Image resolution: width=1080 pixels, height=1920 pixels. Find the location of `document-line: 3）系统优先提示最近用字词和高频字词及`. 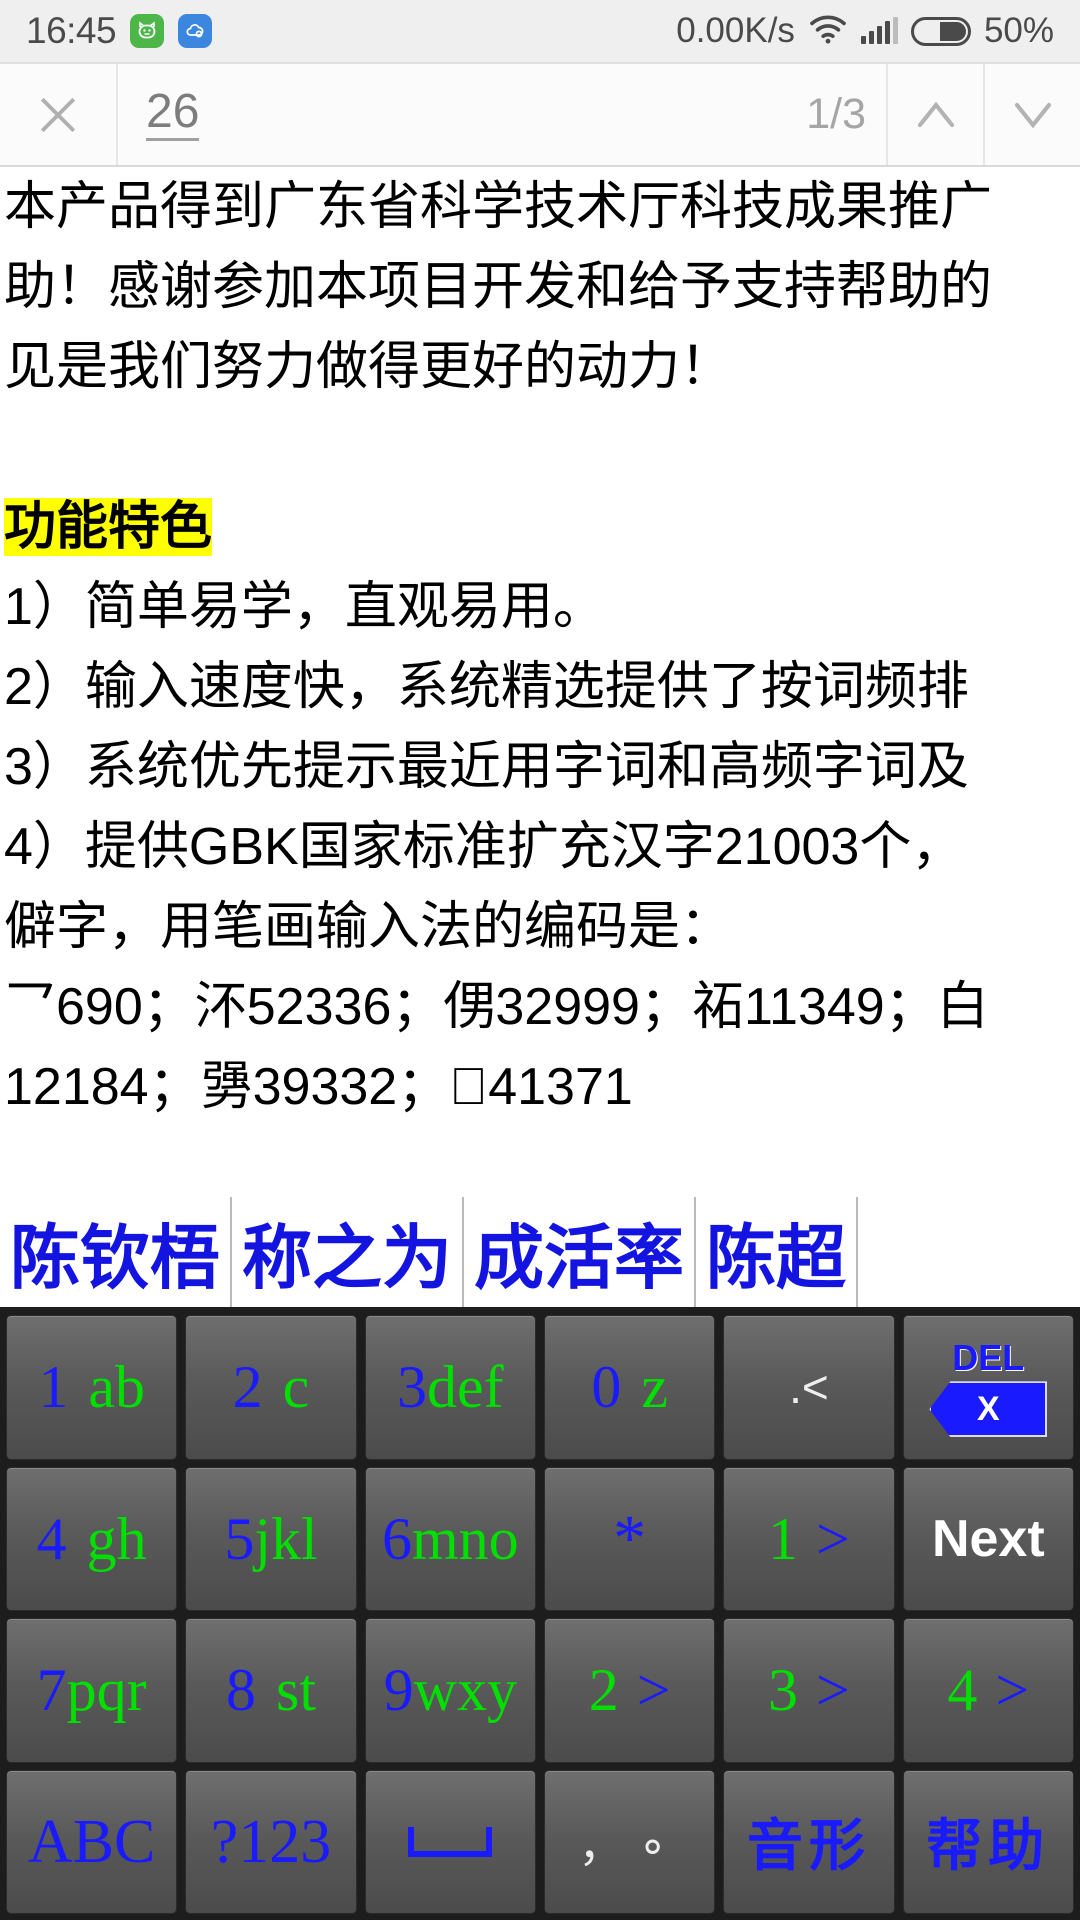

document-line: 3）系统优先提示最近用字词和高频字词及 is located at coordinates (486, 767).